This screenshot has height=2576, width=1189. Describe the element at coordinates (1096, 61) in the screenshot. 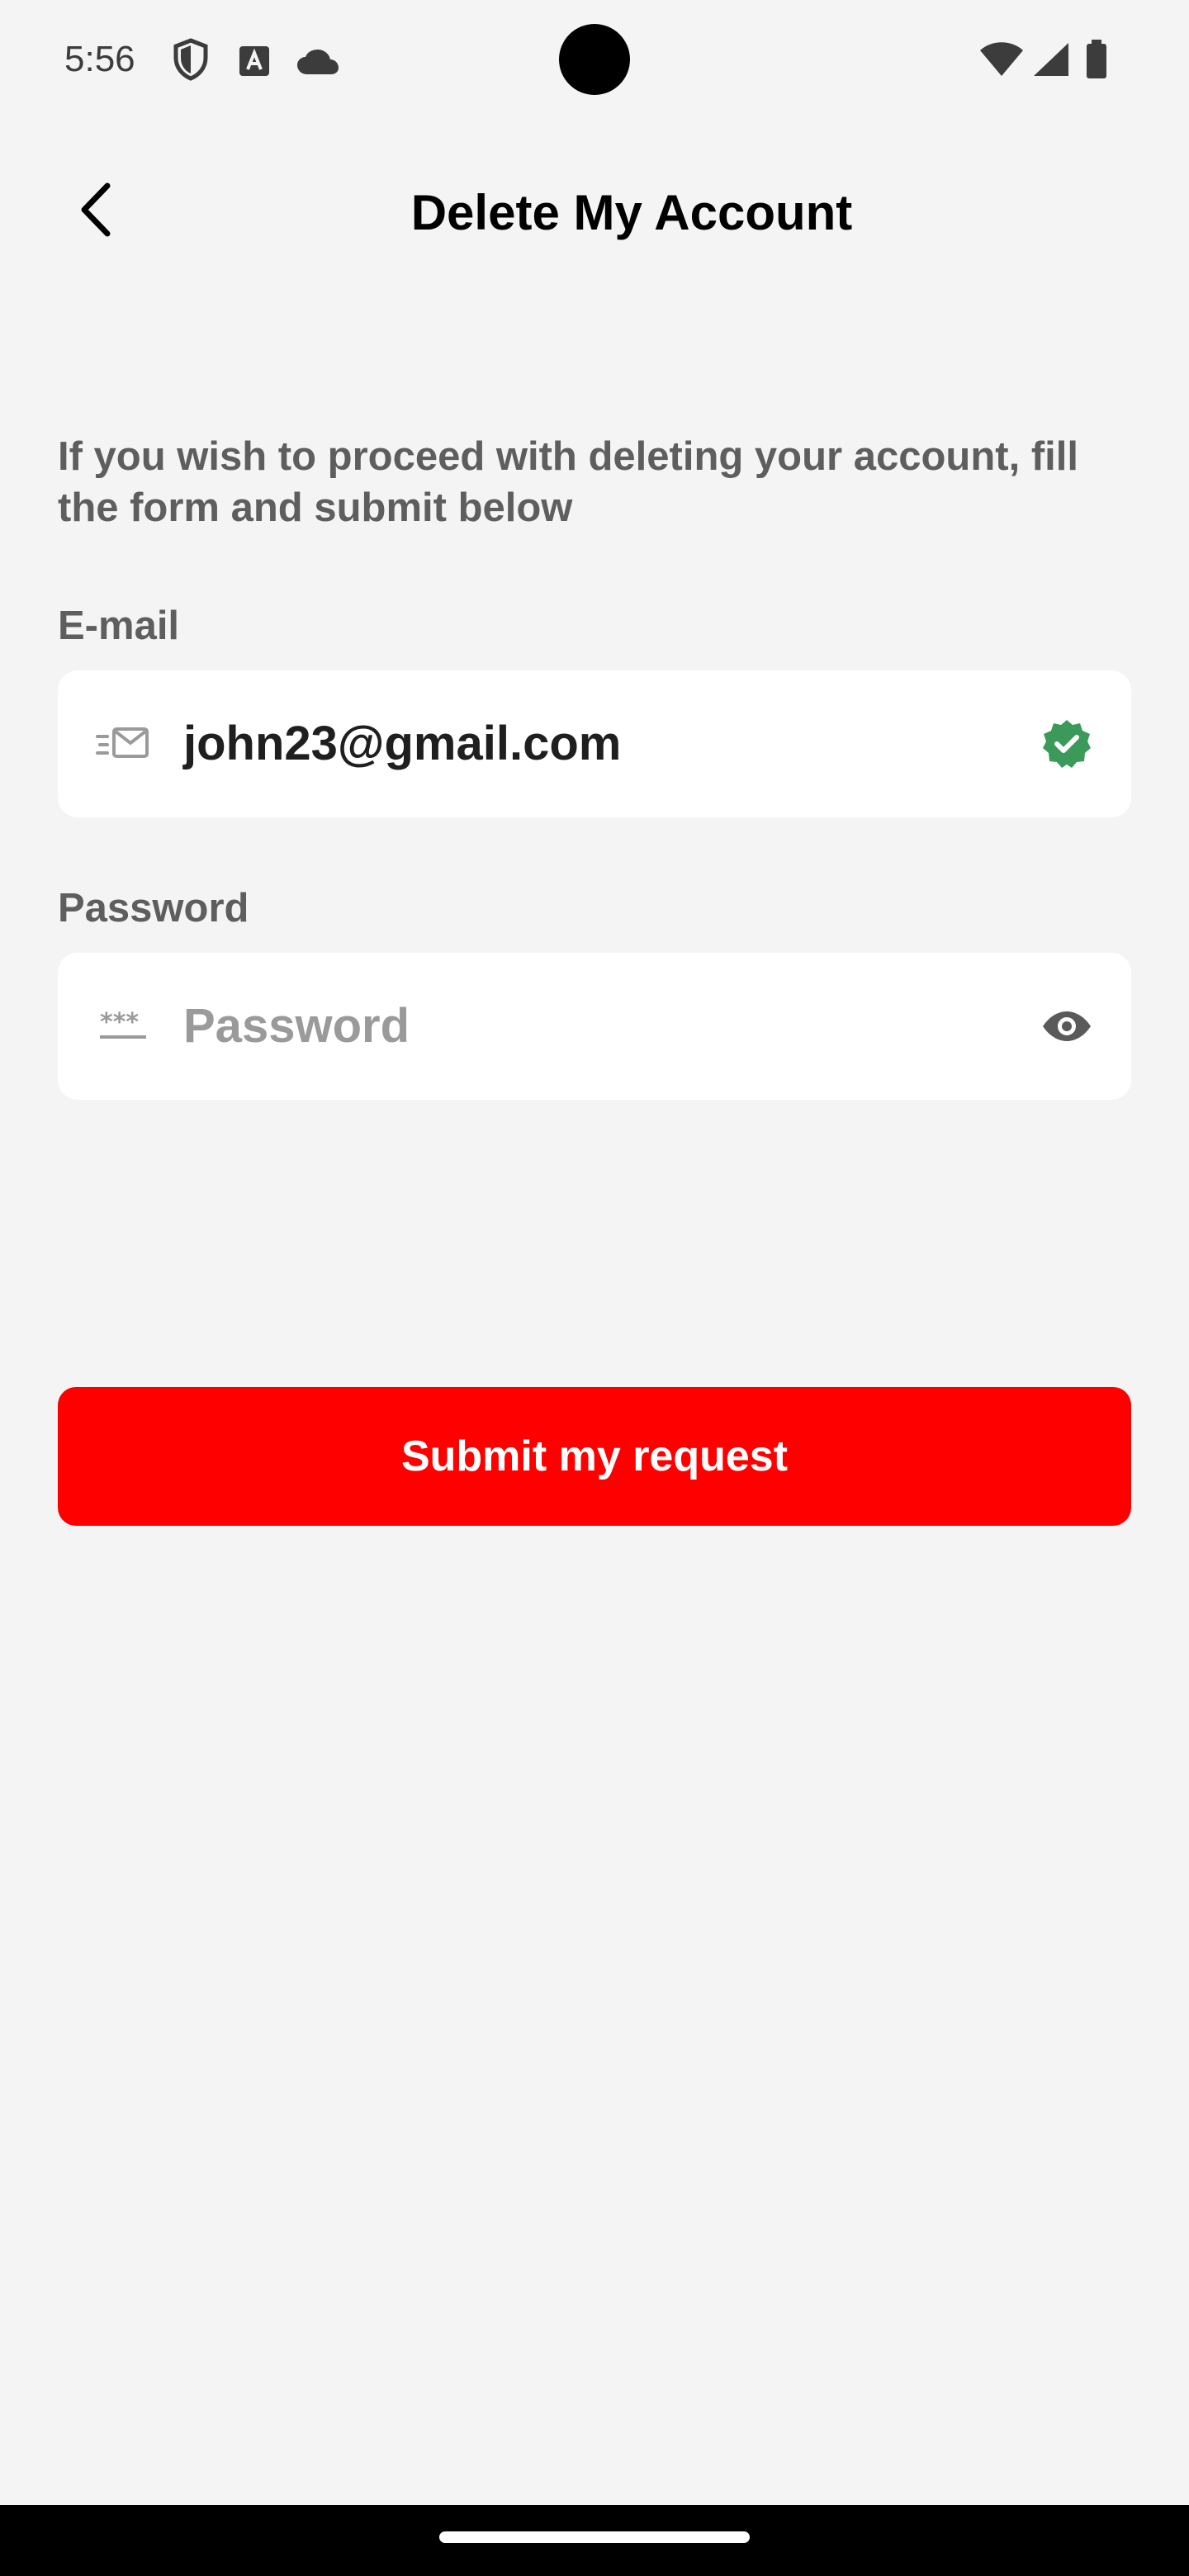

I see `battery-icon` at that location.